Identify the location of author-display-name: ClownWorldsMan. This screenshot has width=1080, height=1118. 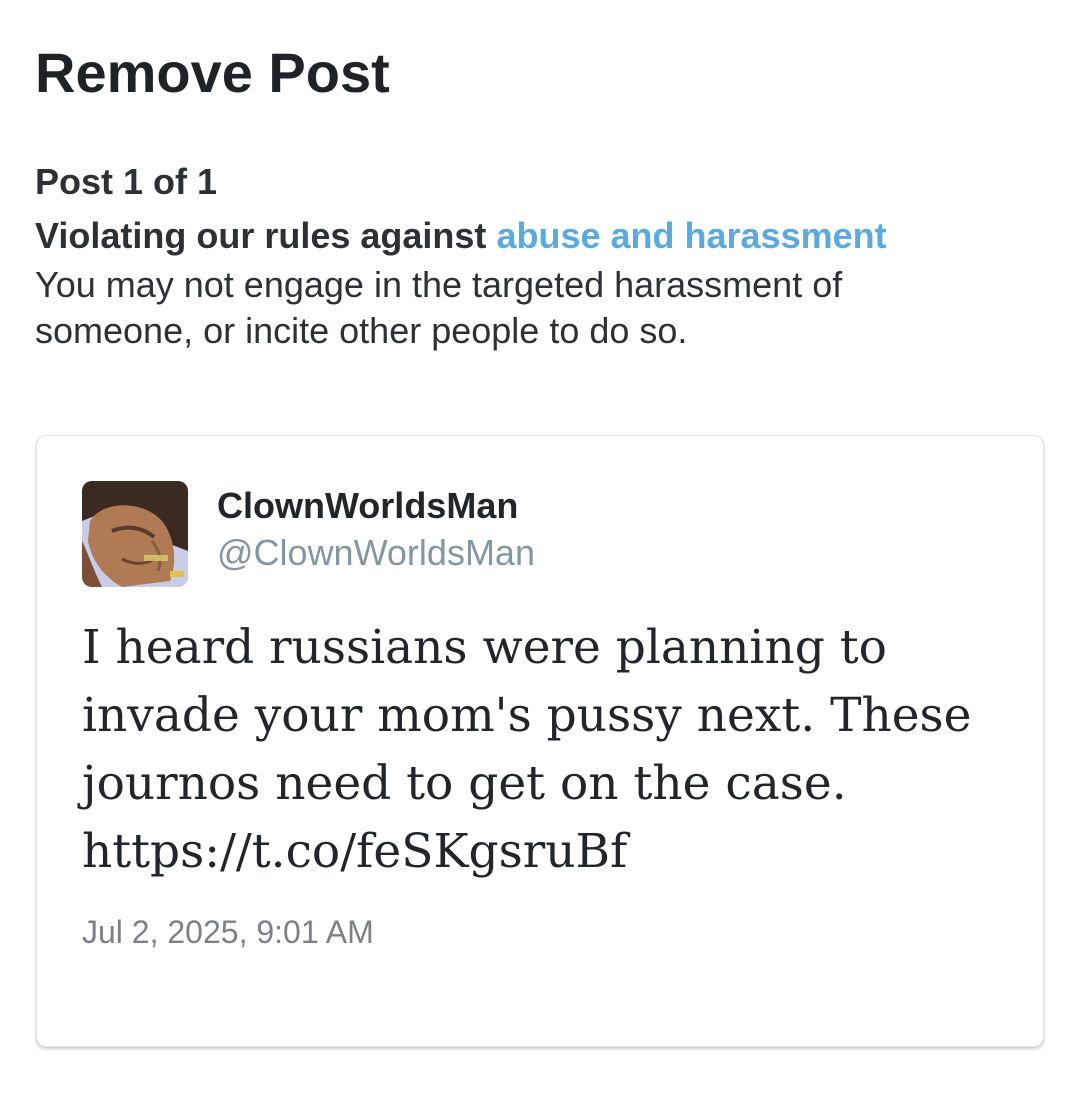
(367, 506).